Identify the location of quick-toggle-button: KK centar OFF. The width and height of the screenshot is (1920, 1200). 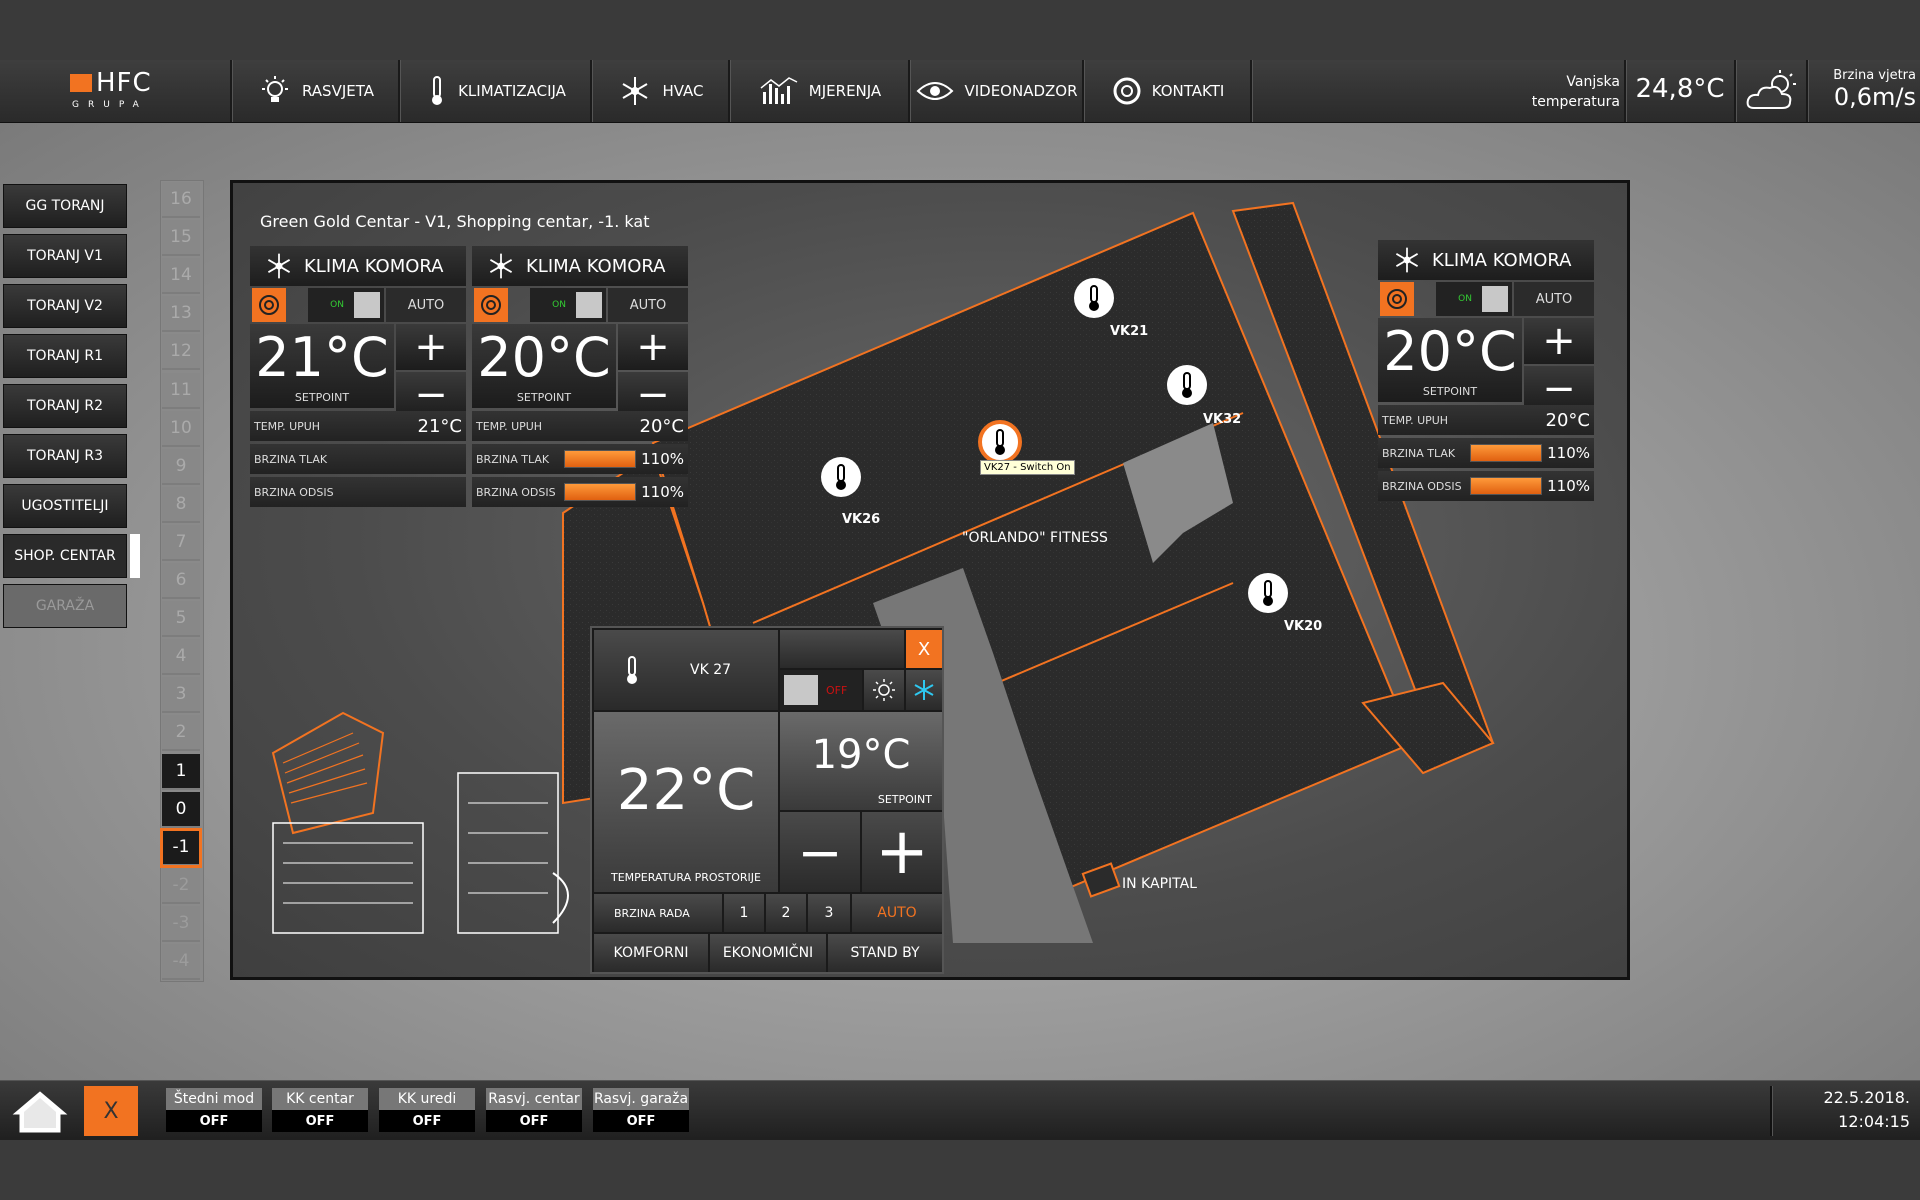
(320, 1110).